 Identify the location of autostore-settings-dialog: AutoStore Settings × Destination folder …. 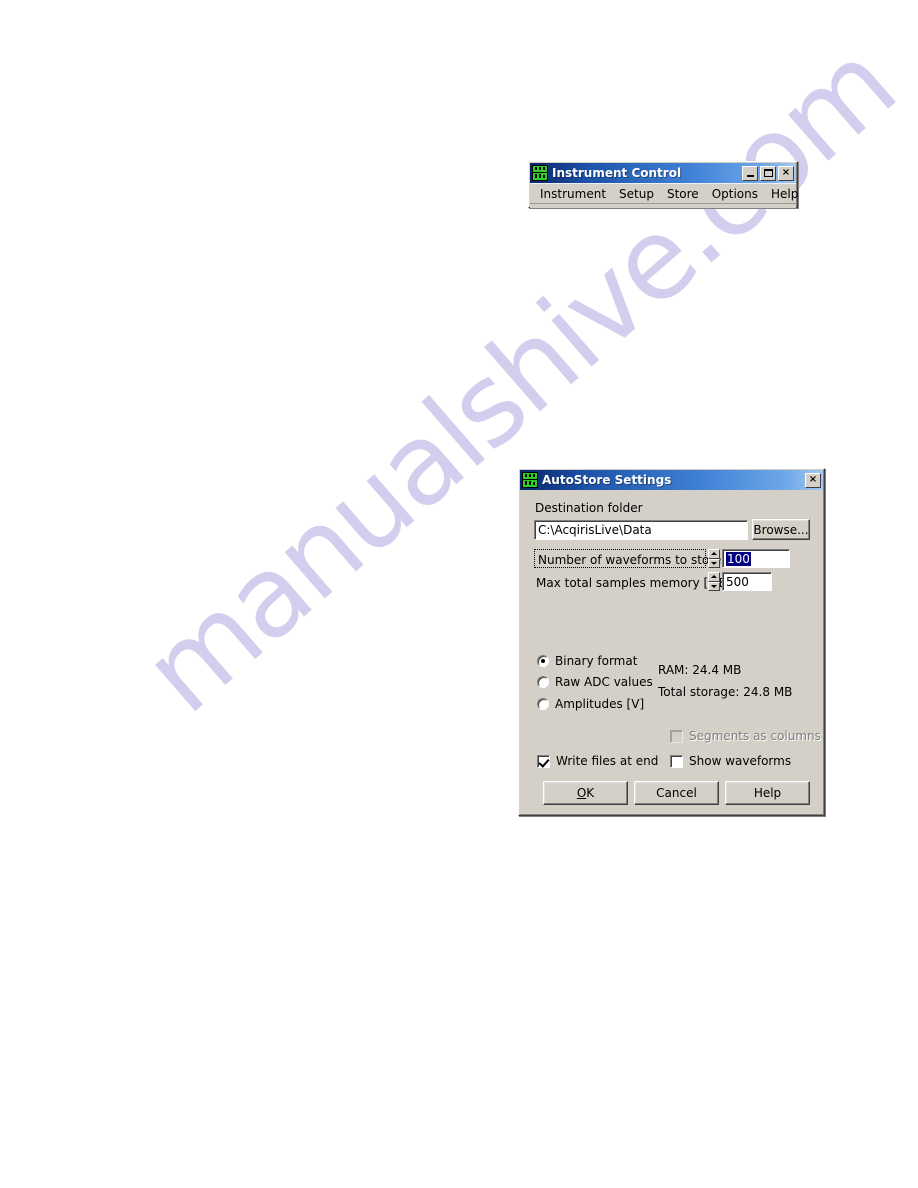
(671, 642).